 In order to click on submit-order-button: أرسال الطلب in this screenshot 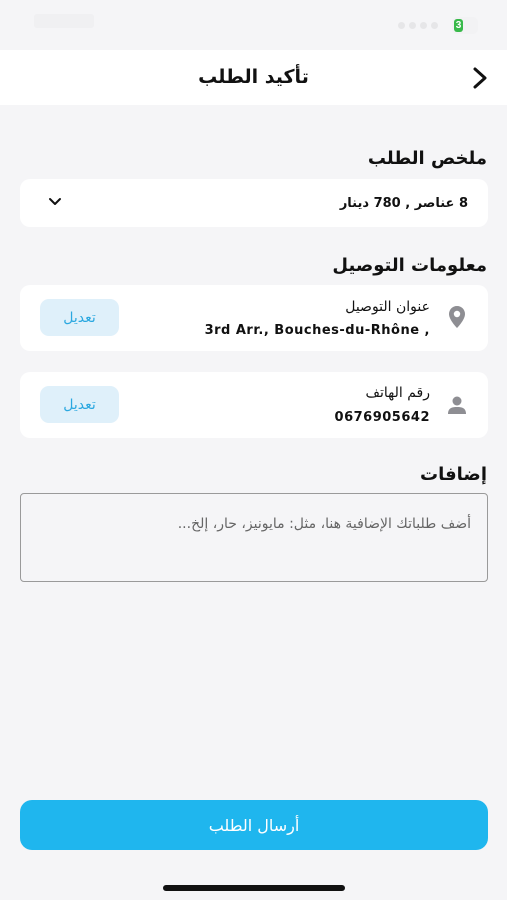, I will do `click(254, 825)`.